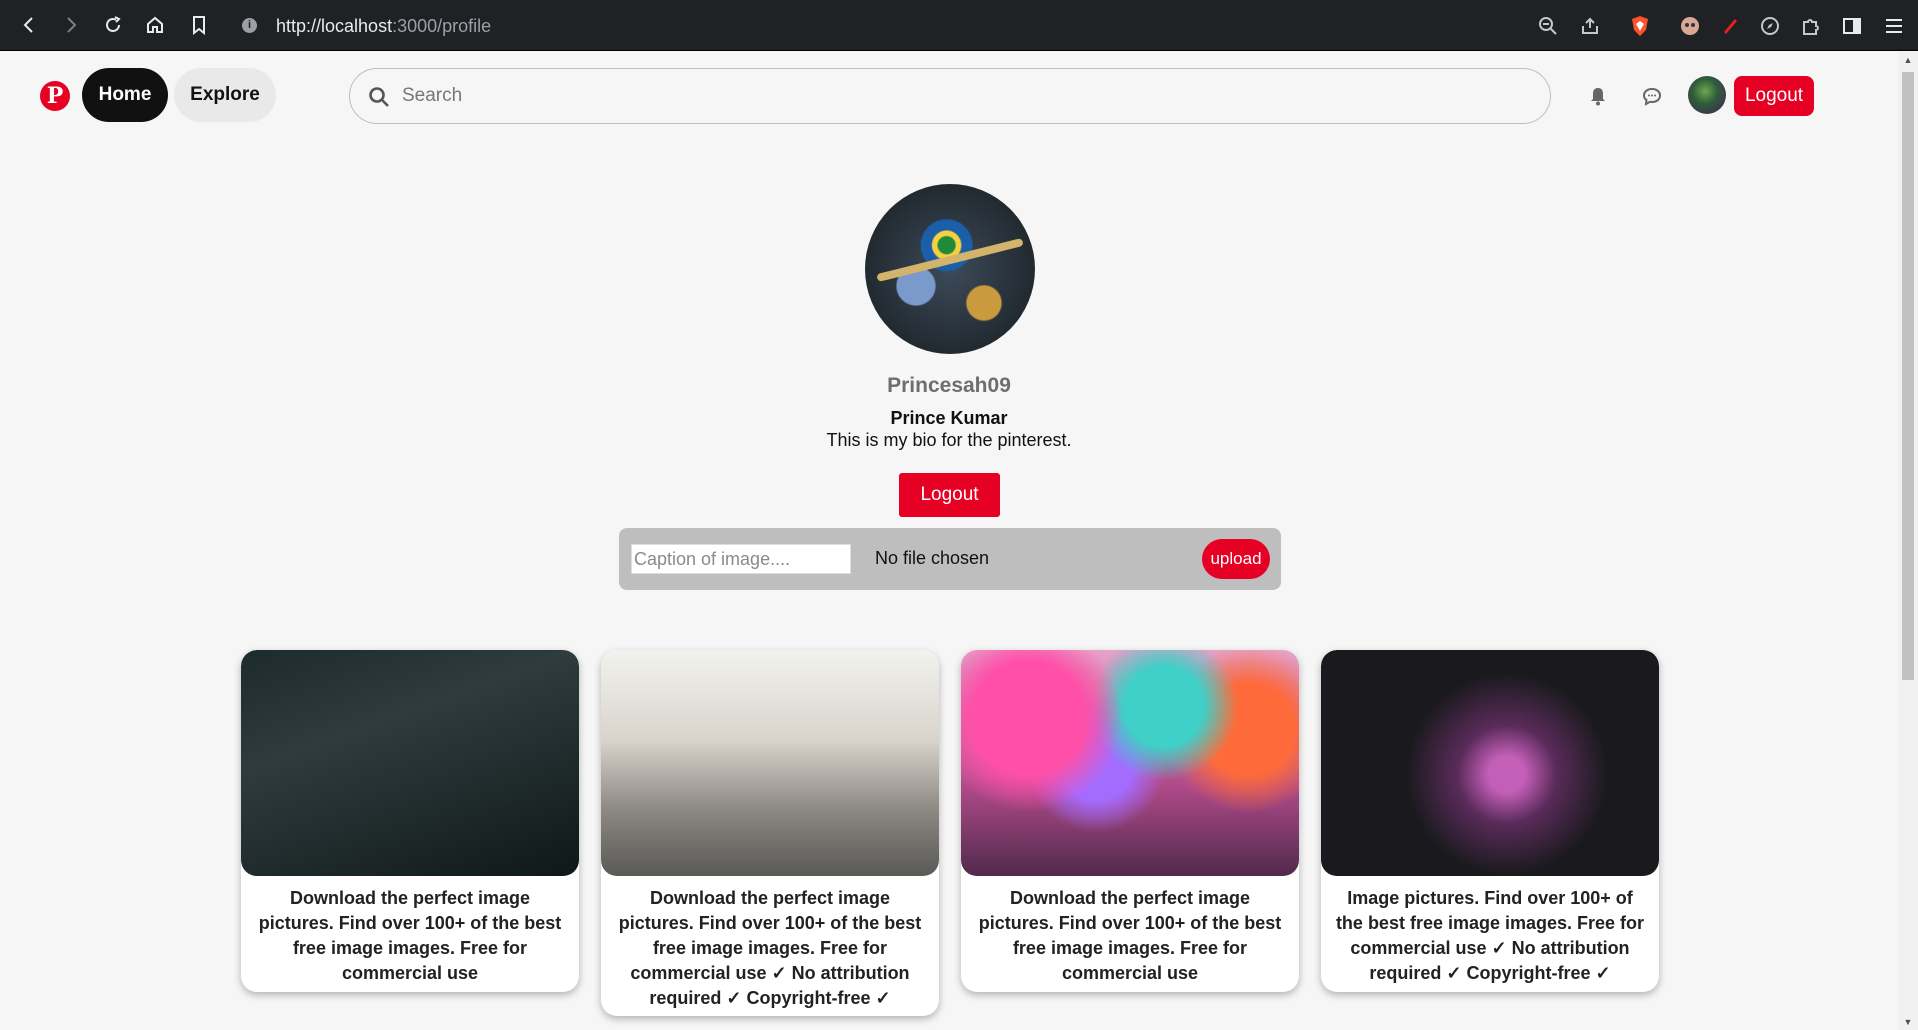 The width and height of the screenshot is (1918, 1030). Describe the element at coordinates (932, 558) in the screenshot. I see `file-chooser: No file chosen` at that location.